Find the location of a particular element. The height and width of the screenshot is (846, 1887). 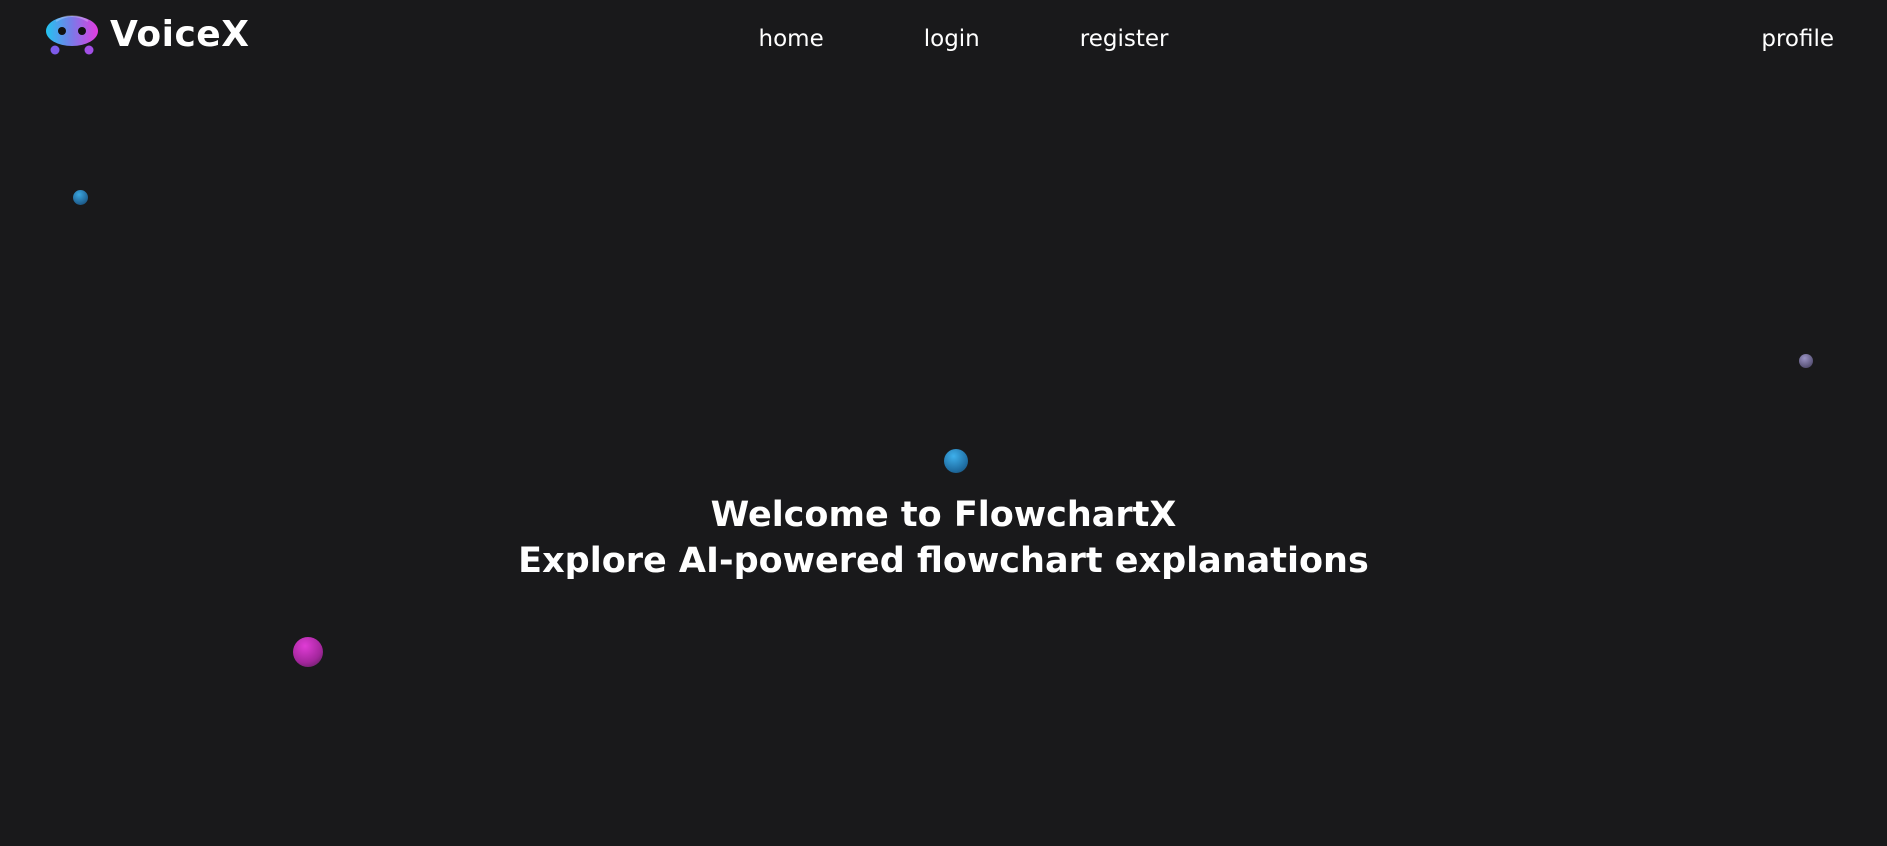

nav-links: home login register is located at coordinates (964, 39).